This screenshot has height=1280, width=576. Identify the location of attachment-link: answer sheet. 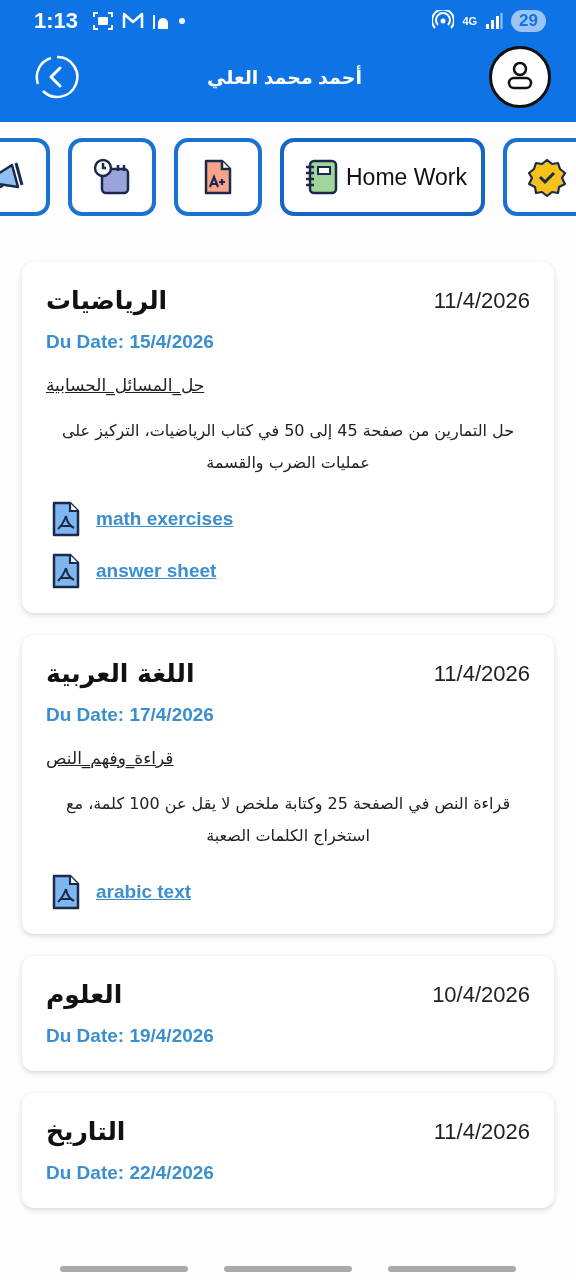
(156, 571).